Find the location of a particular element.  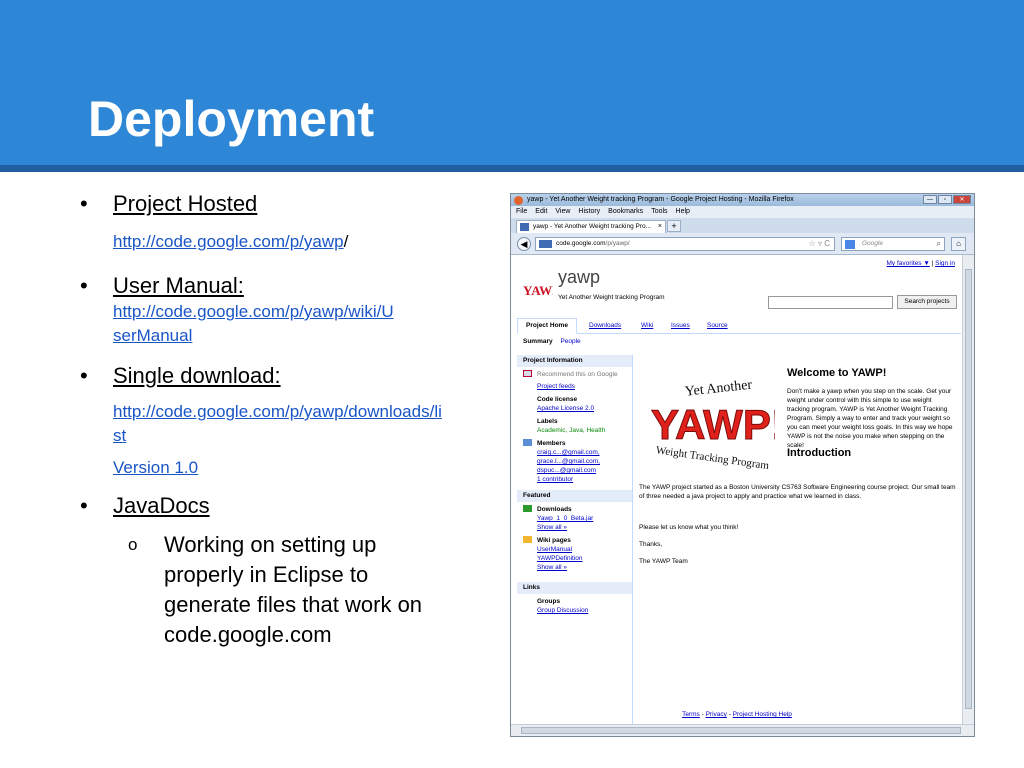

new-tab-button: + is located at coordinates (674, 226).